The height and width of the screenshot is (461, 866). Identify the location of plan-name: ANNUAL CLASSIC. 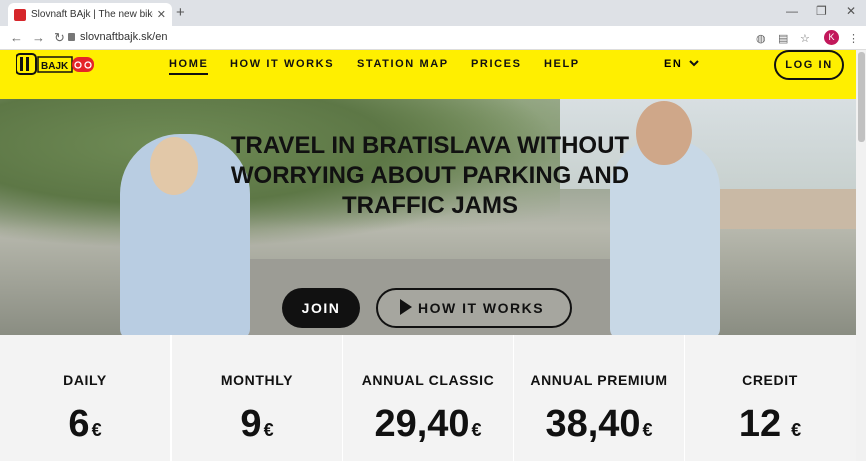
(428, 380).